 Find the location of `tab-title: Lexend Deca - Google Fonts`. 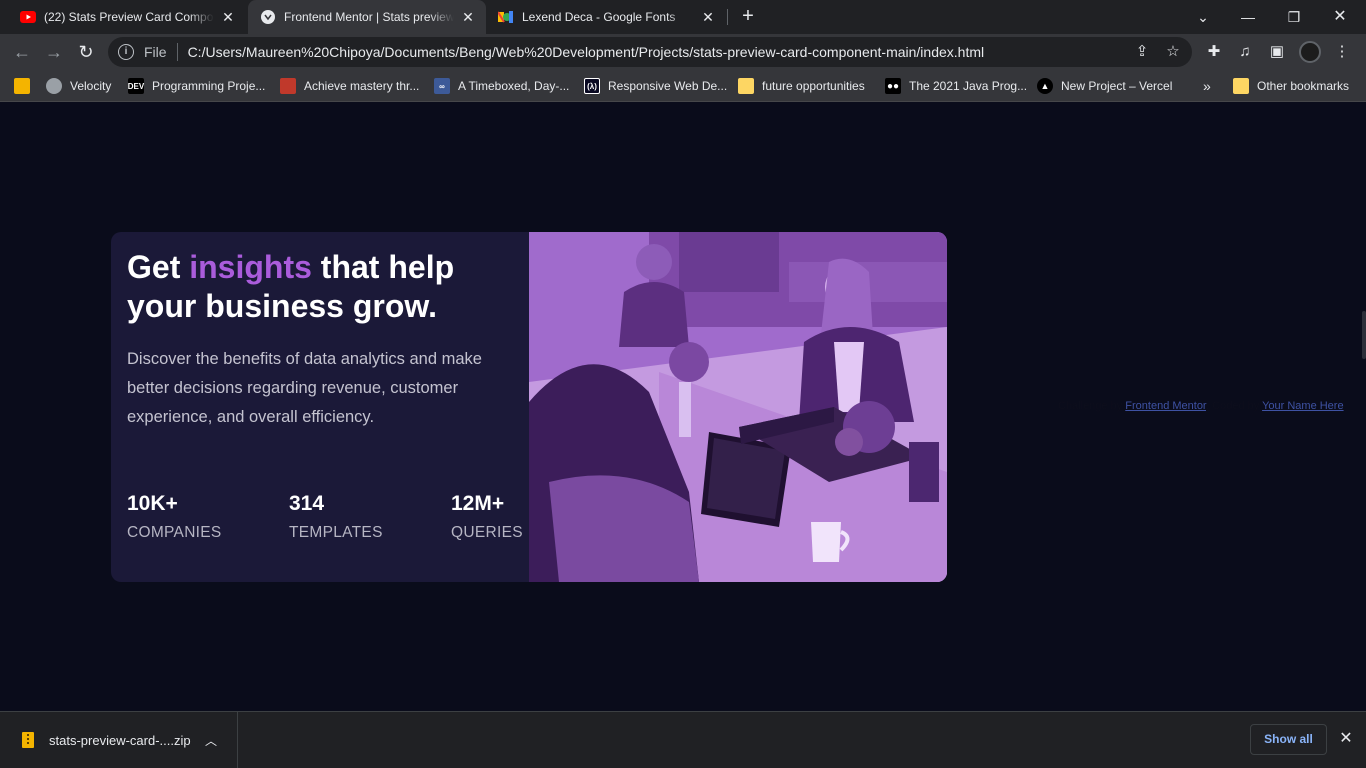

tab-title: Lexend Deca - Google Fonts is located at coordinates (599, 17).